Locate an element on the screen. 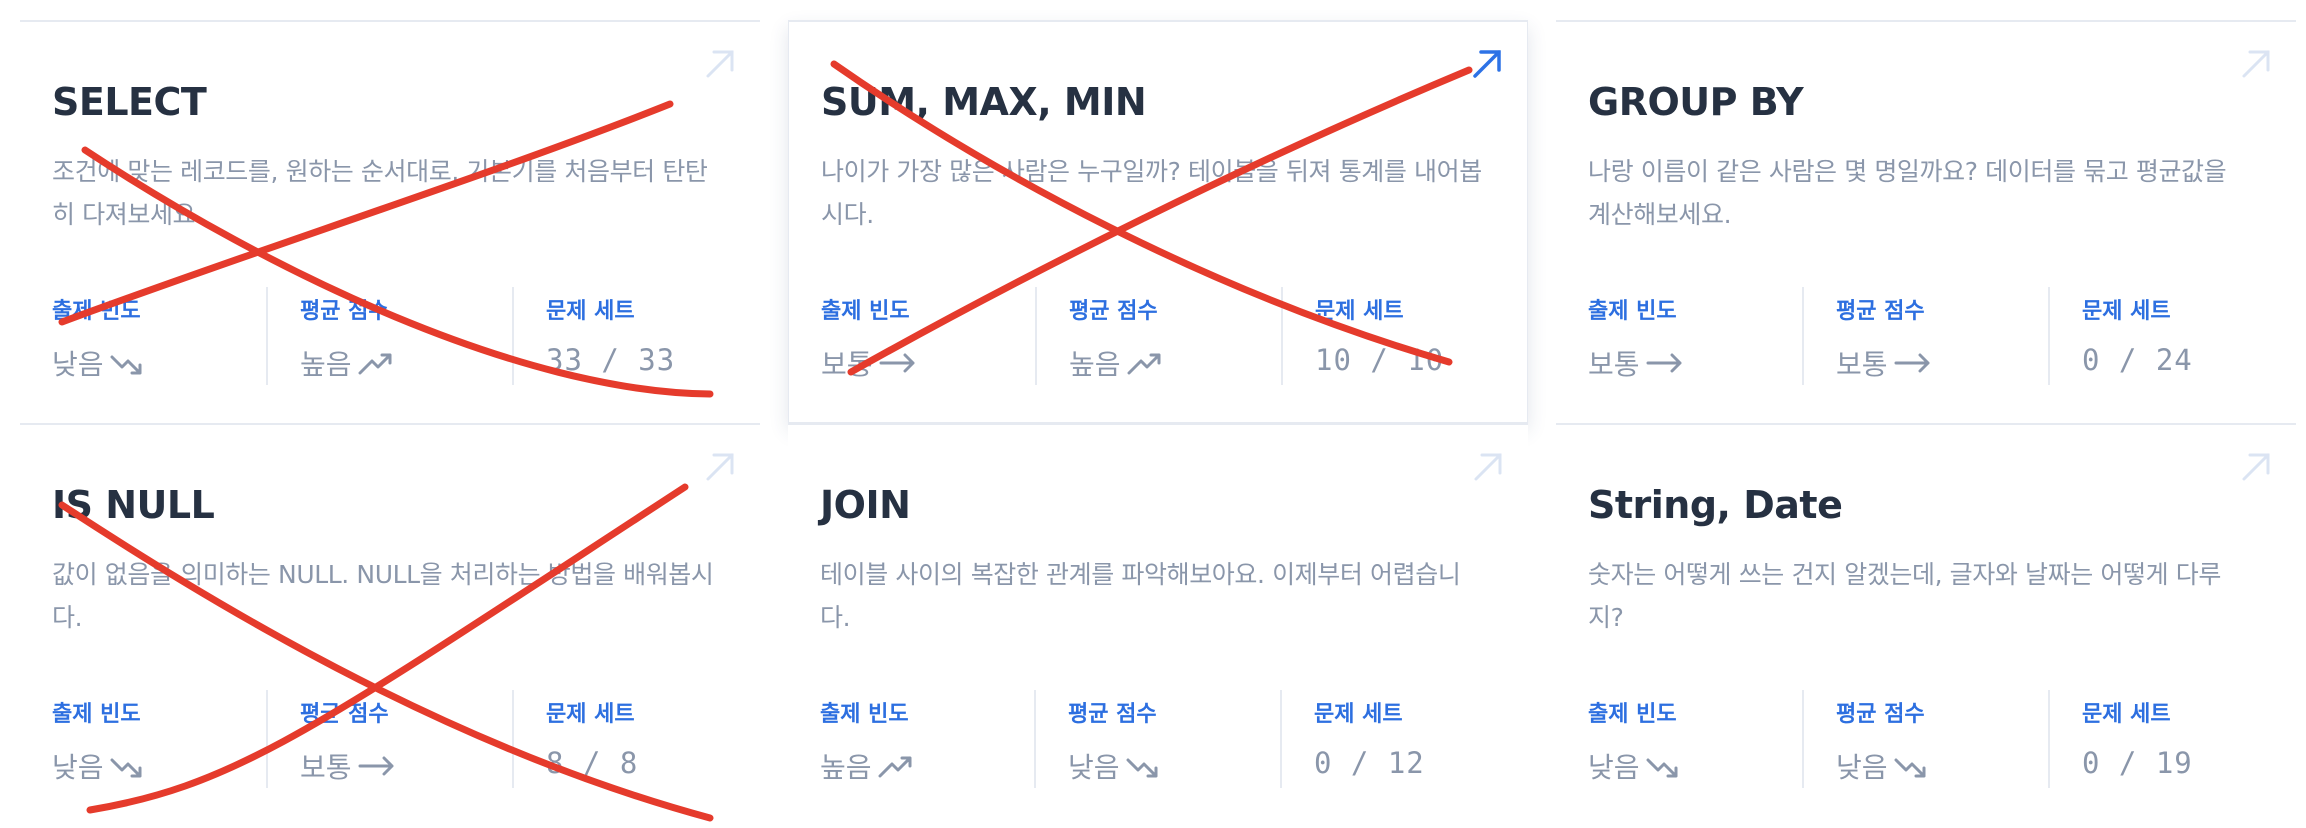 This screenshot has width=2306, height=828. stat-sets: 문제 세트 10 / 10 is located at coordinates (1391, 336).